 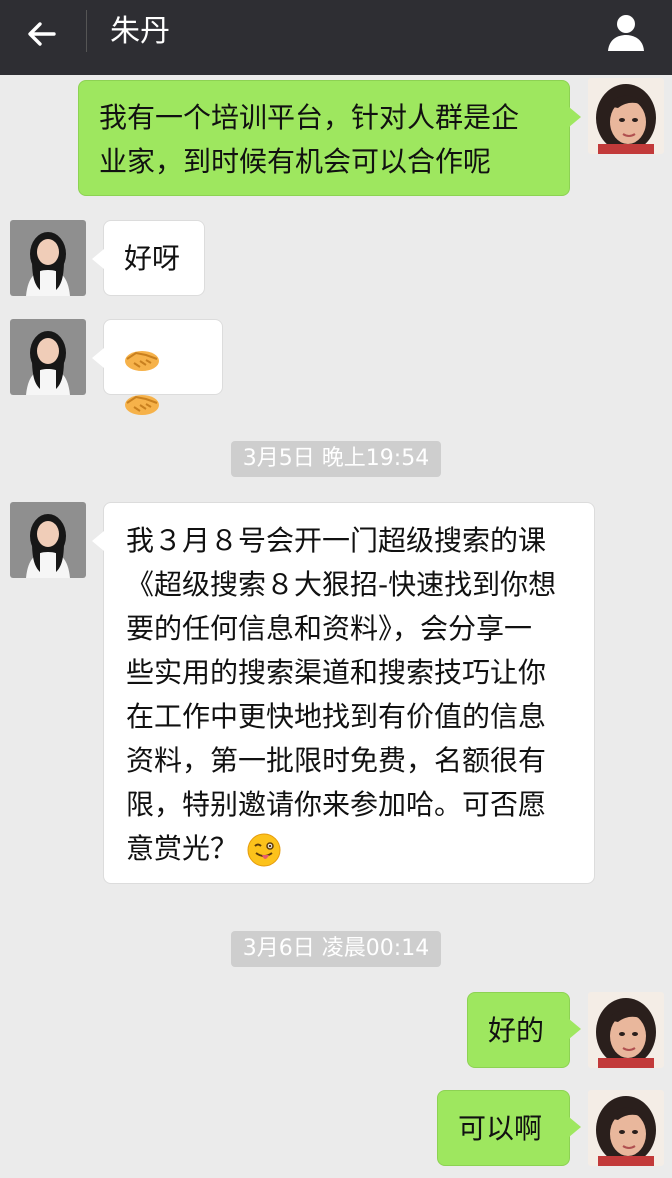 What do you see at coordinates (140, 31) in the screenshot?
I see `chat-title: 朱丹` at bounding box center [140, 31].